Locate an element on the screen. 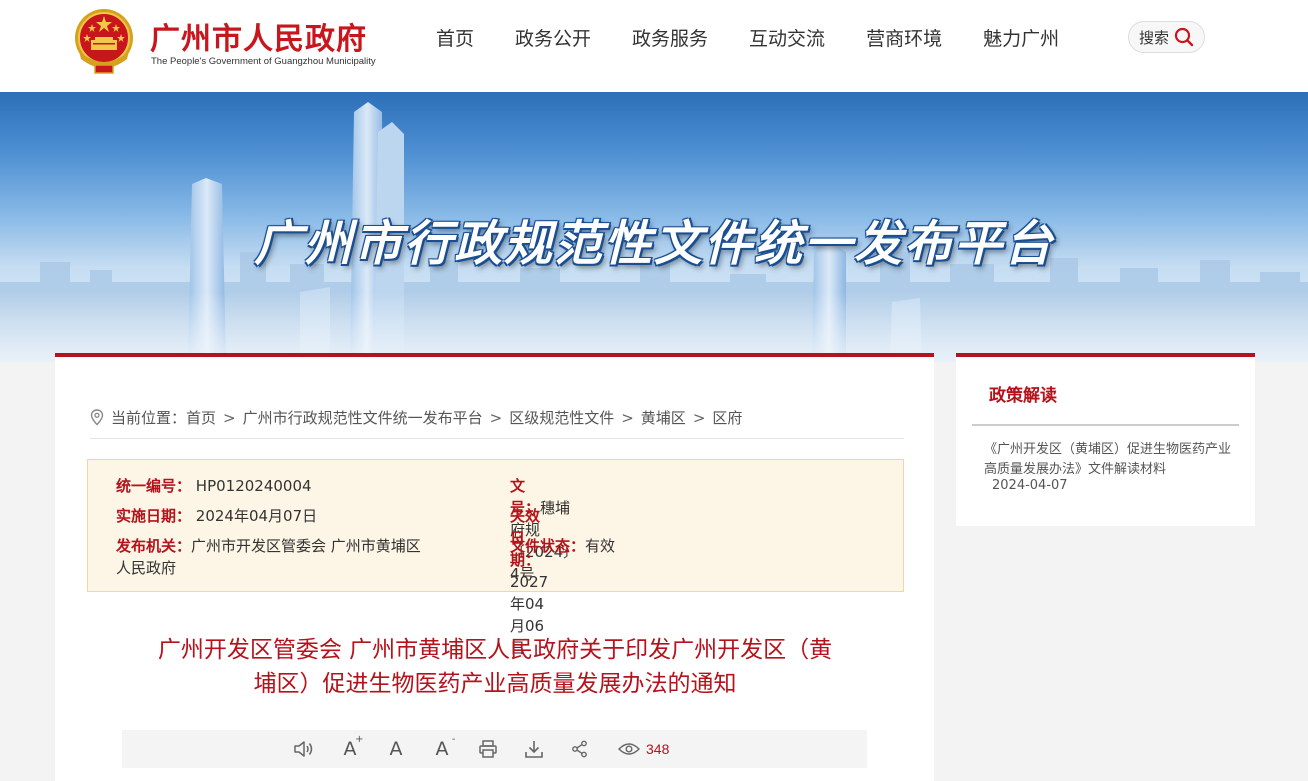 The width and height of the screenshot is (1308, 781). search-icon is located at coordinates (1184, 37).